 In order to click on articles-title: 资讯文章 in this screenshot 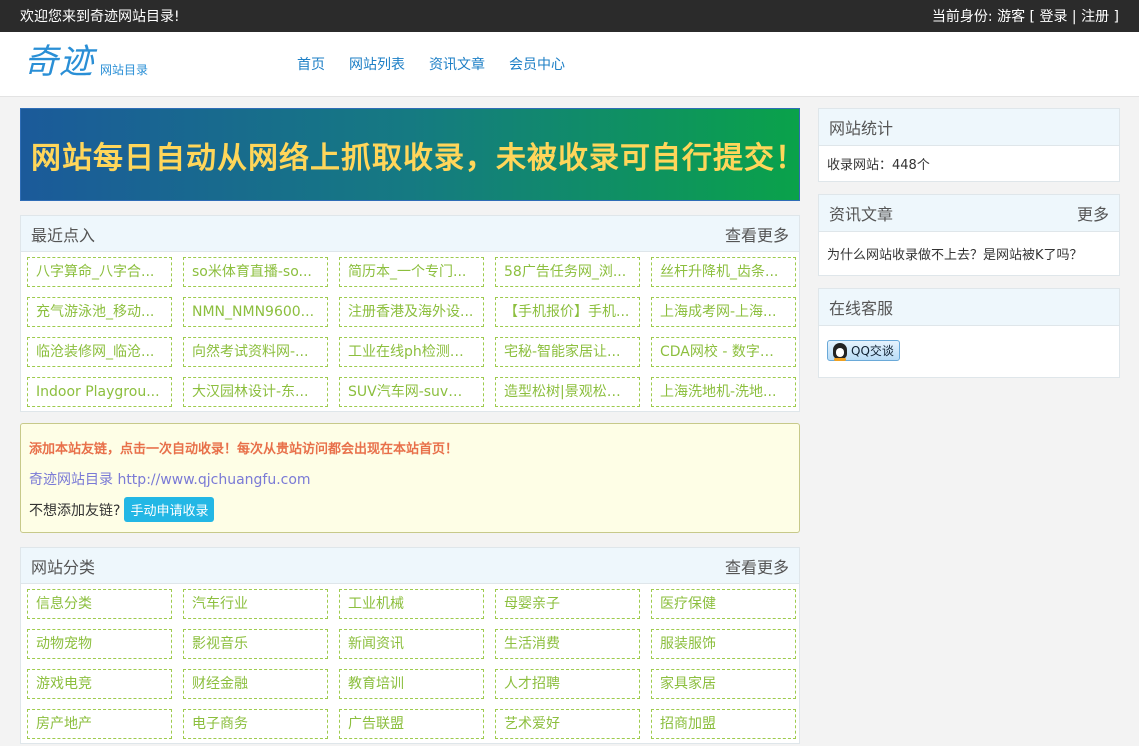, I will do `click(861, 214)`.